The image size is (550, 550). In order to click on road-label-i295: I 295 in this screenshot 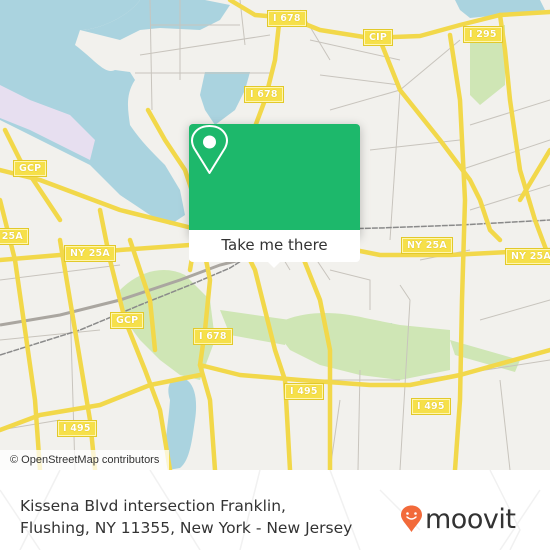, I will do `click(483, 34)`.